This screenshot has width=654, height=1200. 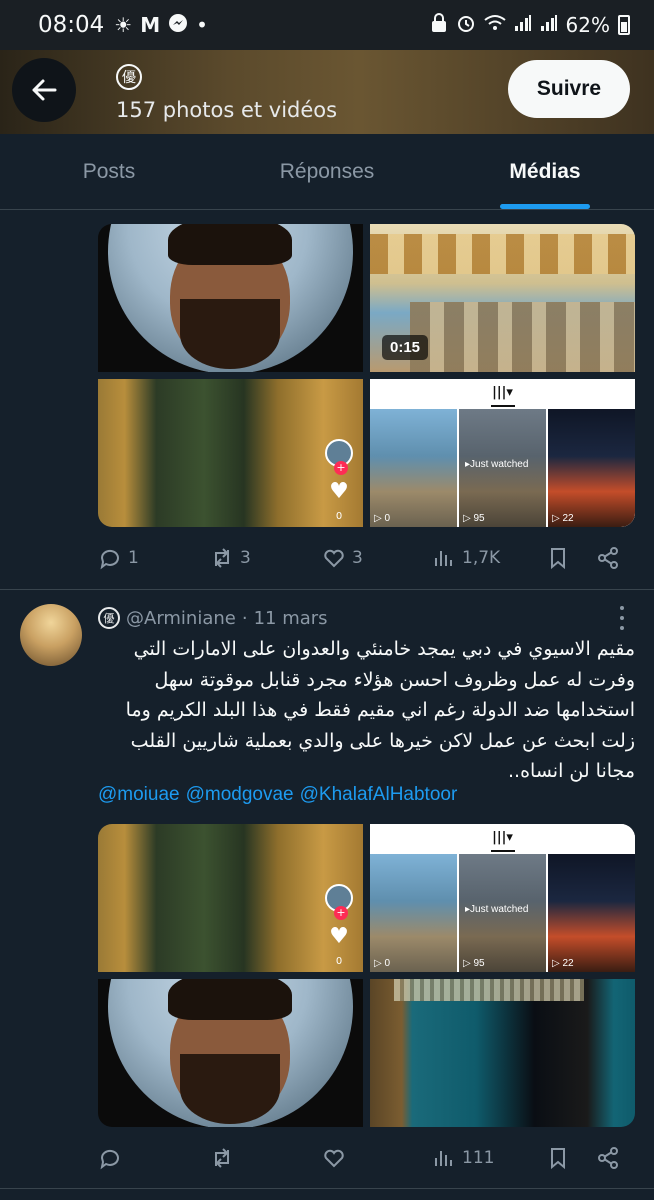 I want to click on tab-posts: Posts, so click(x=109, y=171).